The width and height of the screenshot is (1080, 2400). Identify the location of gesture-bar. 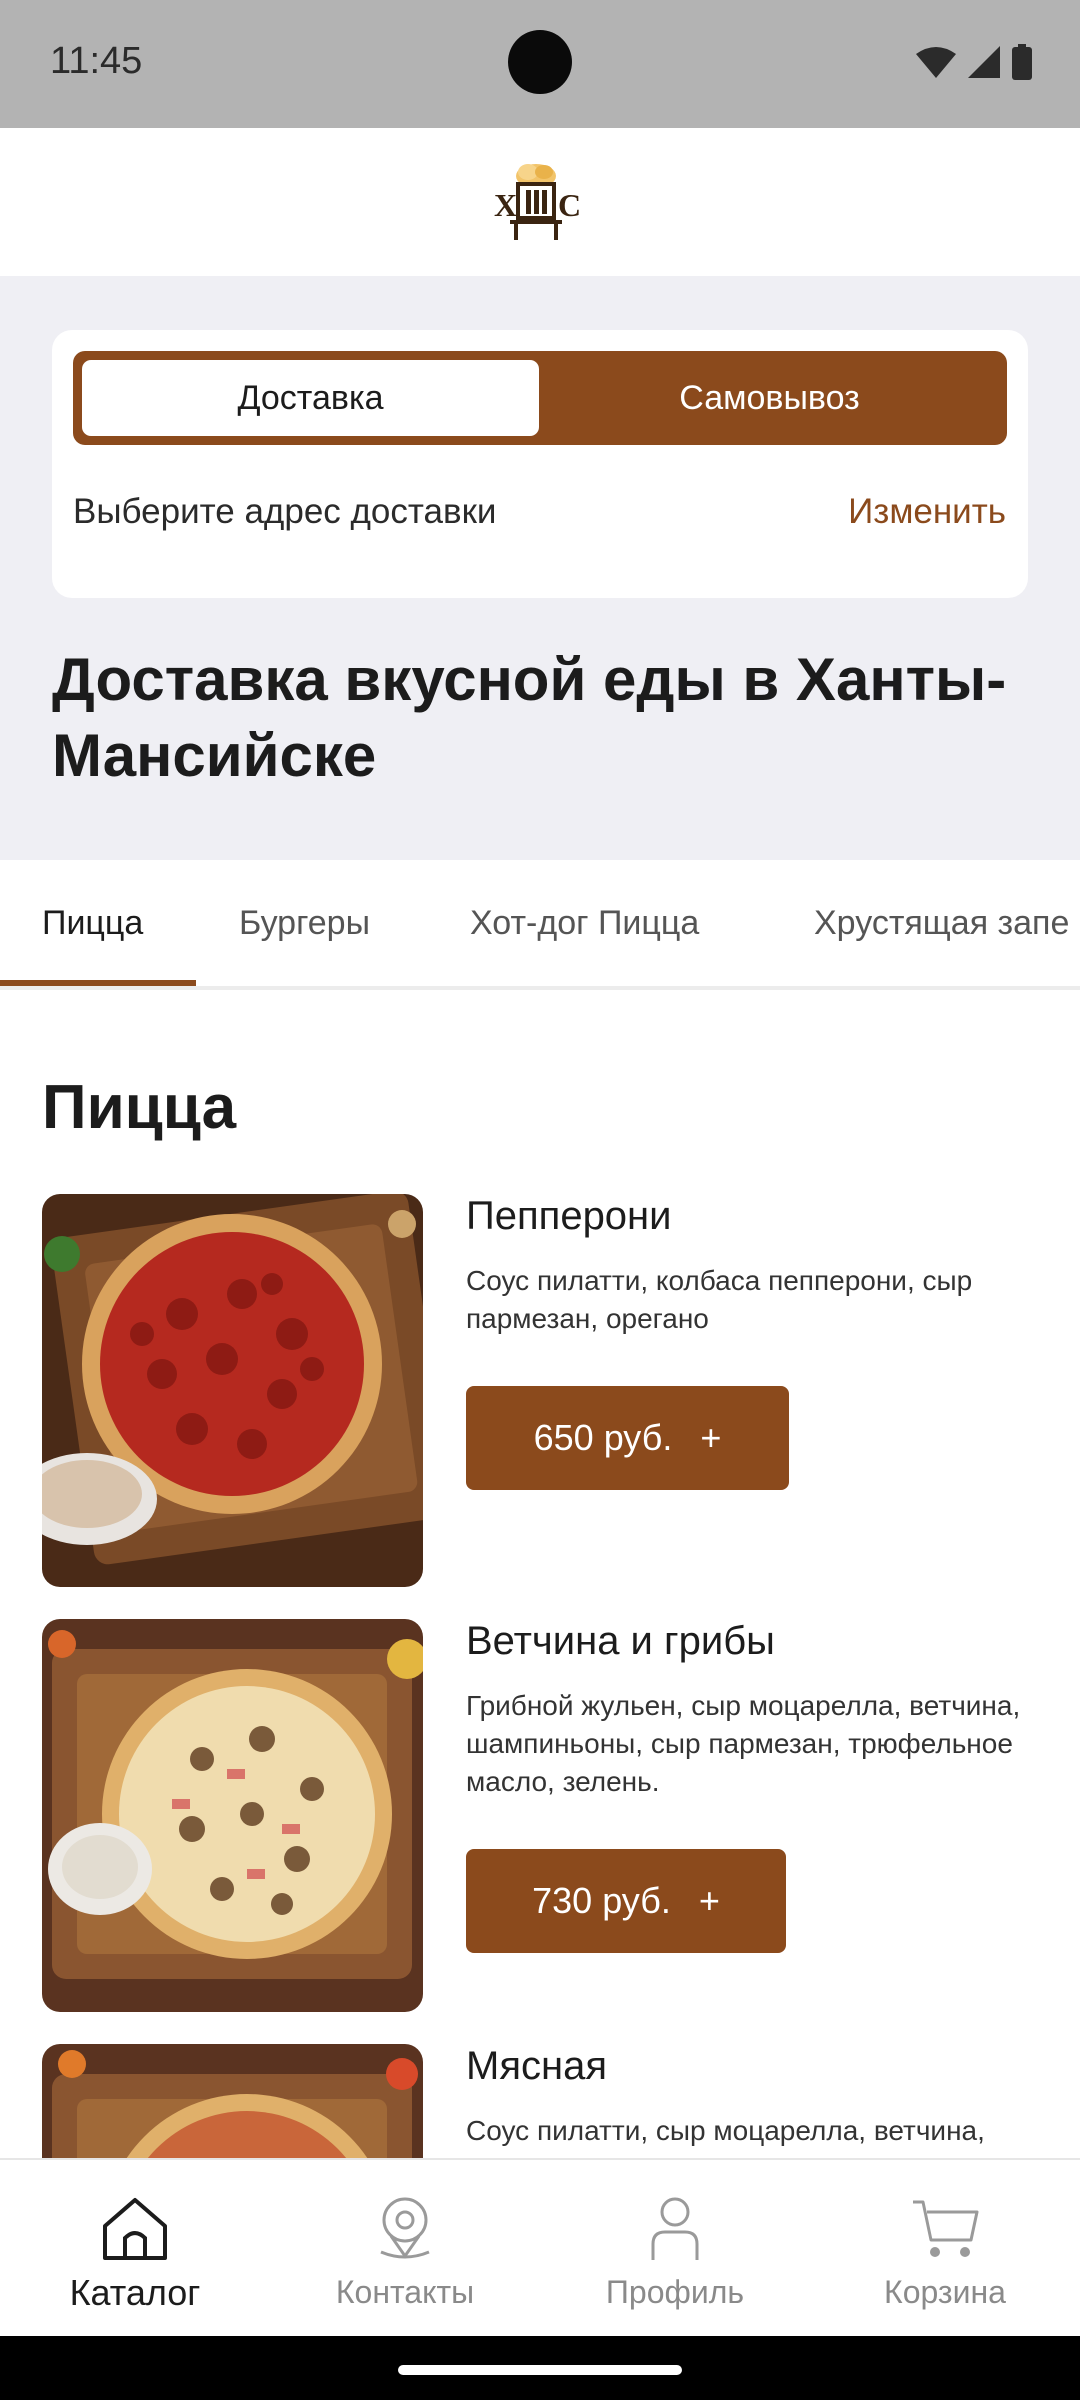
(540, 2368).